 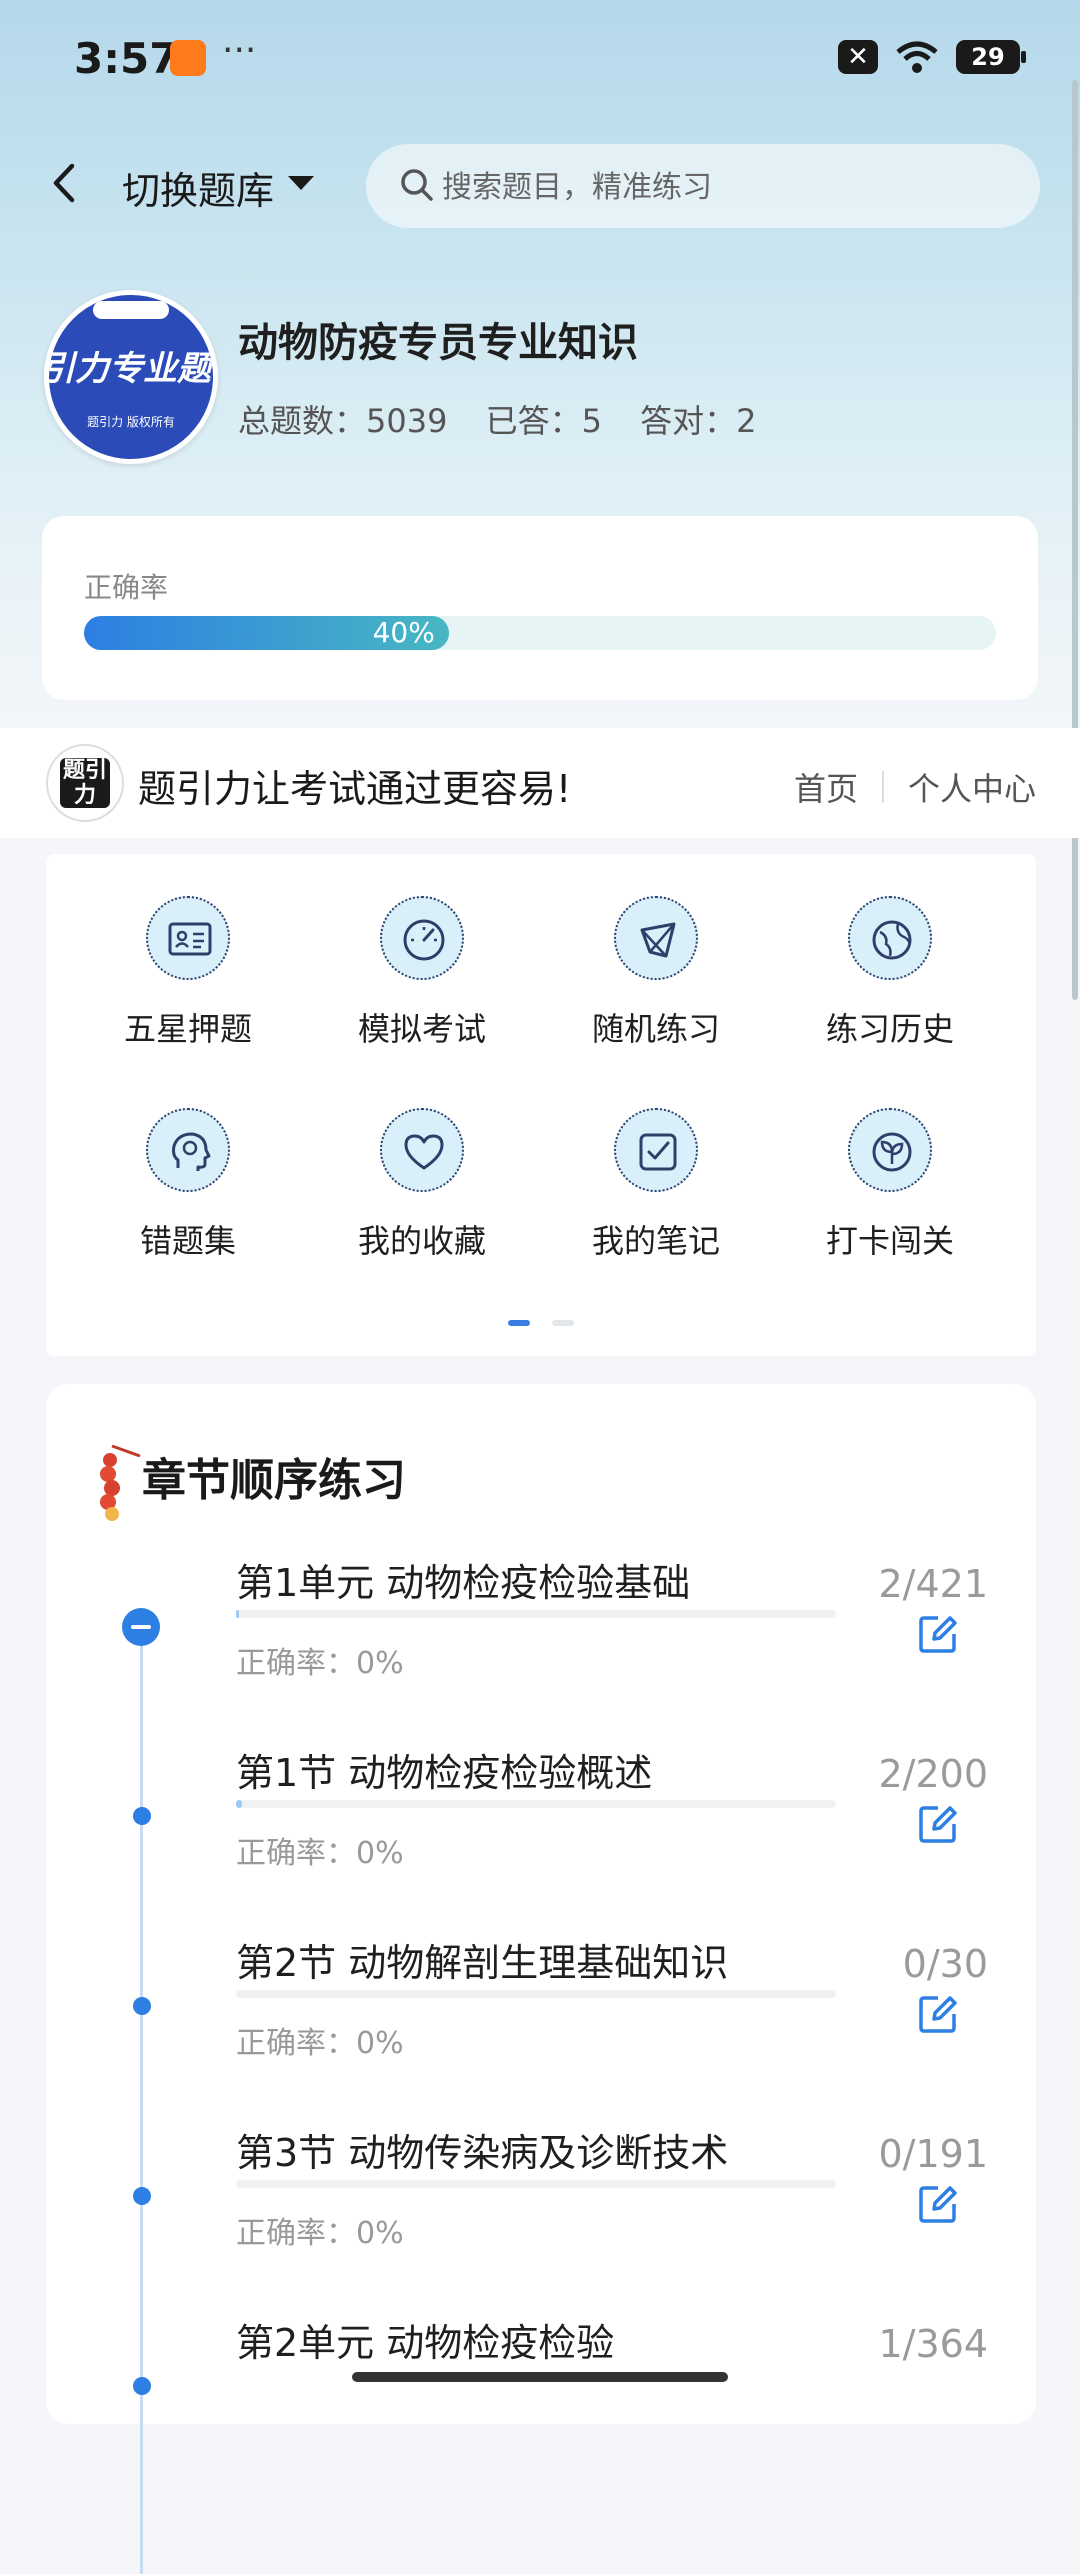 I want to click on note-check-icon, so click(x=656, y=1150).